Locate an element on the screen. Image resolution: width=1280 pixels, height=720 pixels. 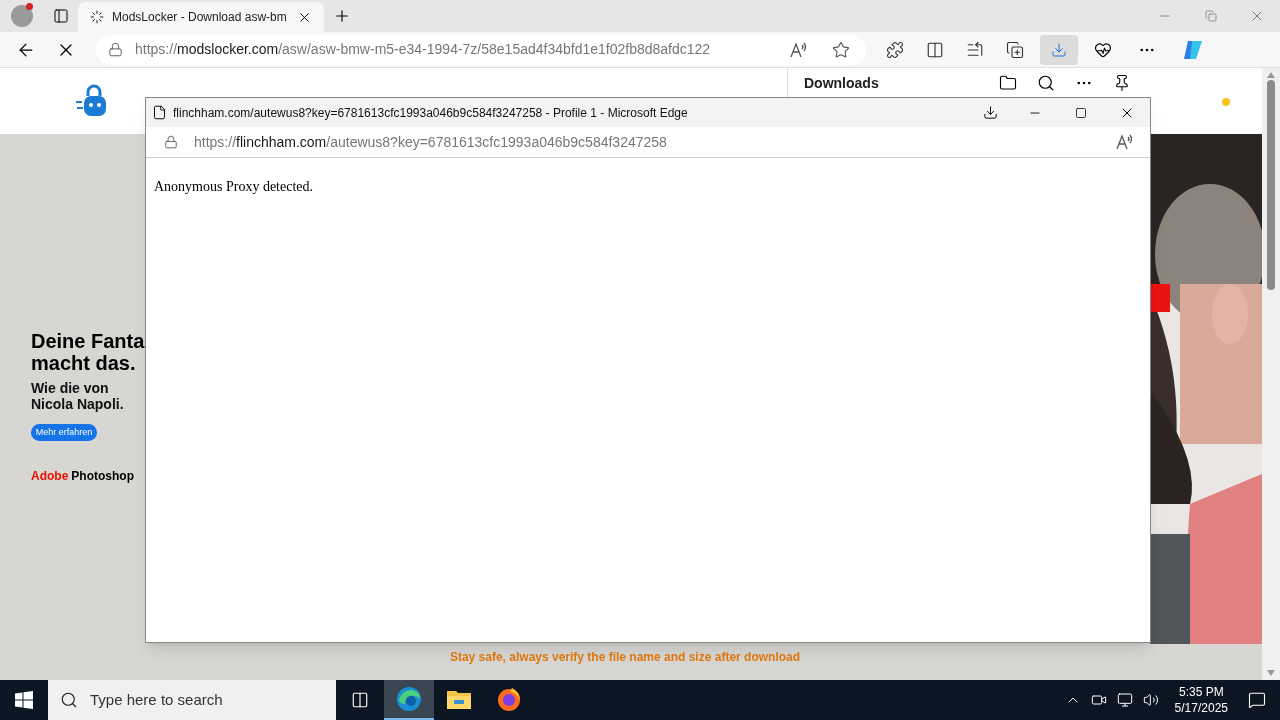
tab-title: ModsLocker - Download asw-bm is located at coordinates (200, 17).